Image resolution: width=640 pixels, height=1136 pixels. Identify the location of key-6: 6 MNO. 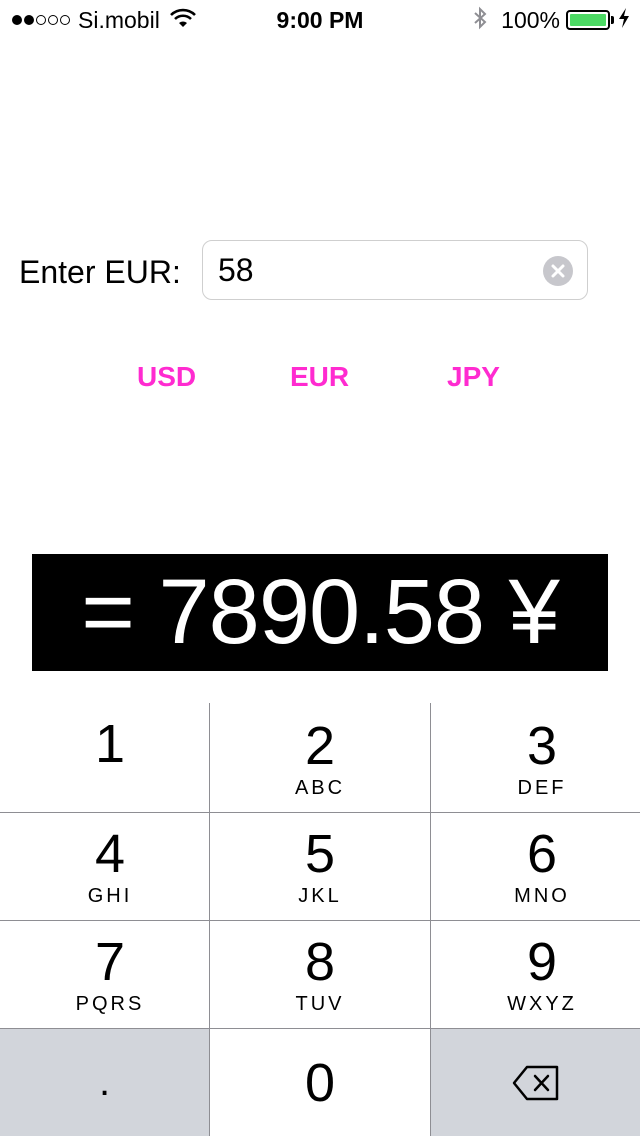
(535, 867).